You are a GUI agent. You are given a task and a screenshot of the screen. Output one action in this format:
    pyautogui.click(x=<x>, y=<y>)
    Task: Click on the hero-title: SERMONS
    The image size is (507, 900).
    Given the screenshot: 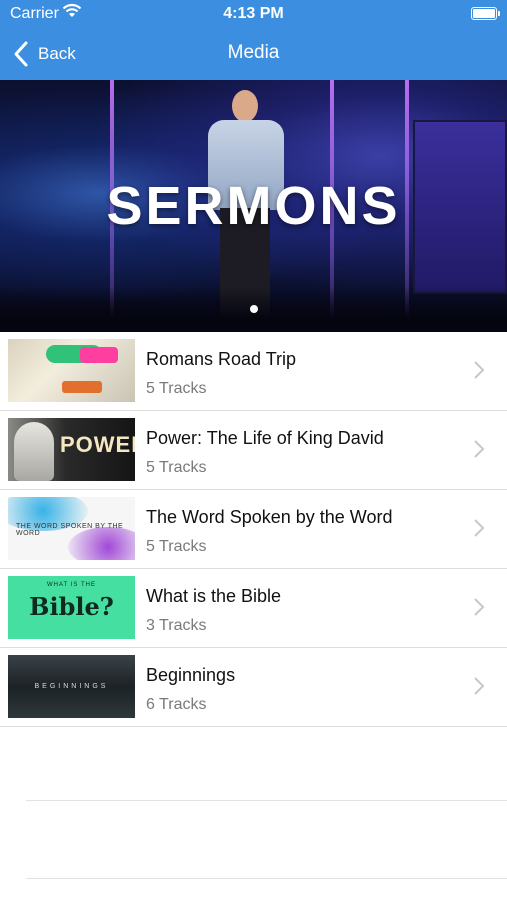 What is the action you would take?
    pyautogui.click(x=253, y=206)
    